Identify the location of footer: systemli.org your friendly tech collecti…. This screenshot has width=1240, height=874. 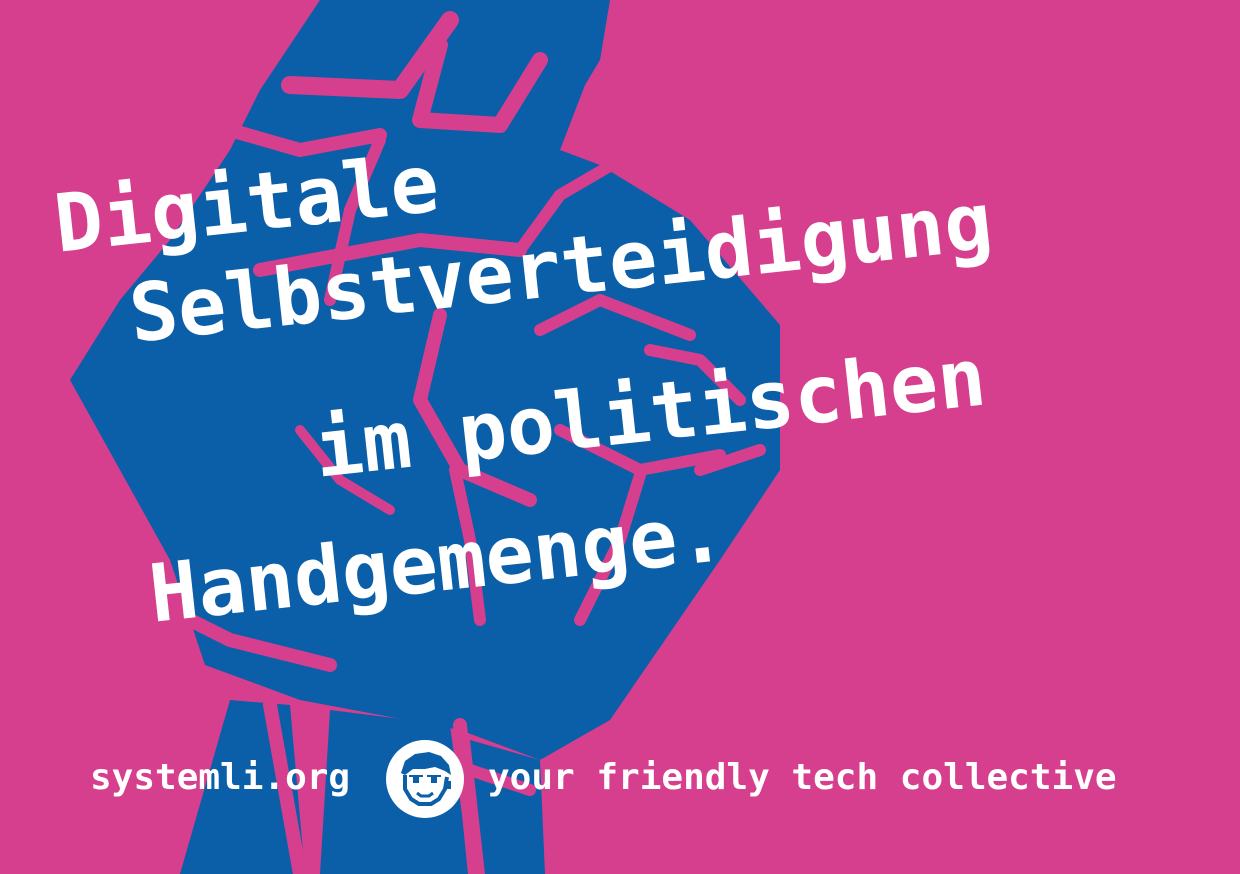
(620, 778).